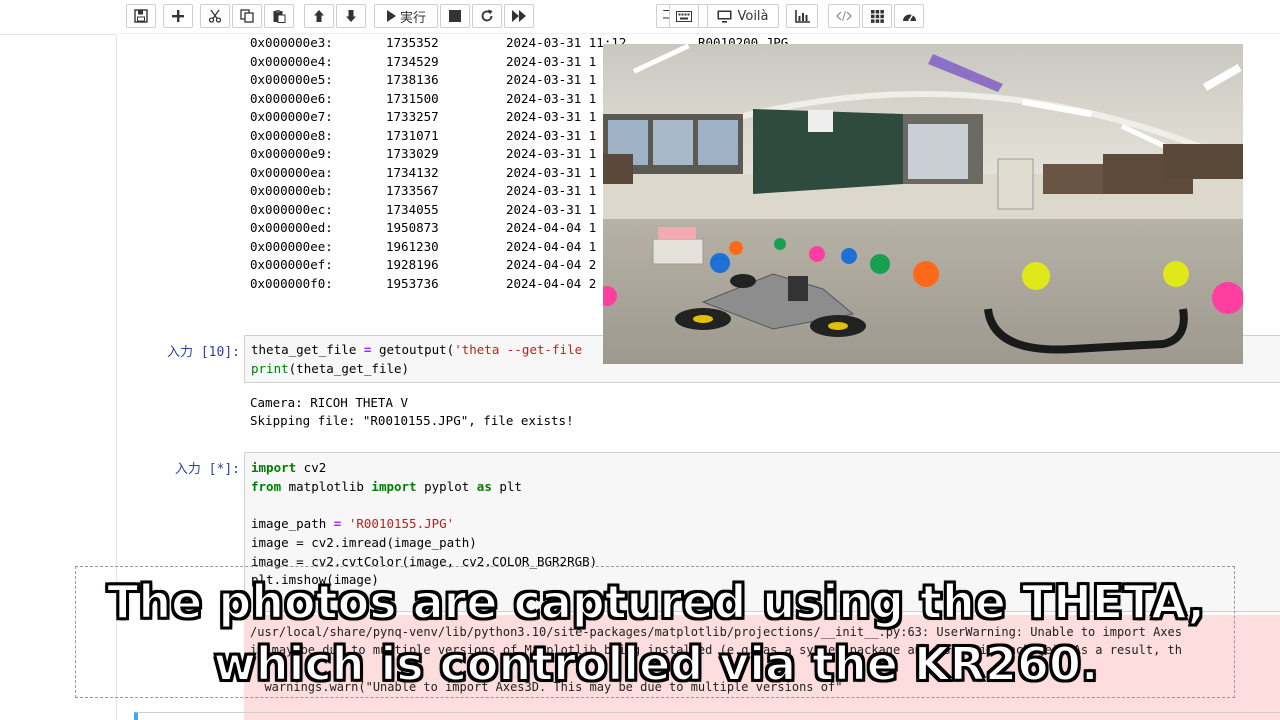 The height and width of the screenshot is (720, 1280). What do you see at coordinates (291, 135) in the screenshot?
I see `file-list-handle: 0x000000e8:` at bounding box center [291, 135].